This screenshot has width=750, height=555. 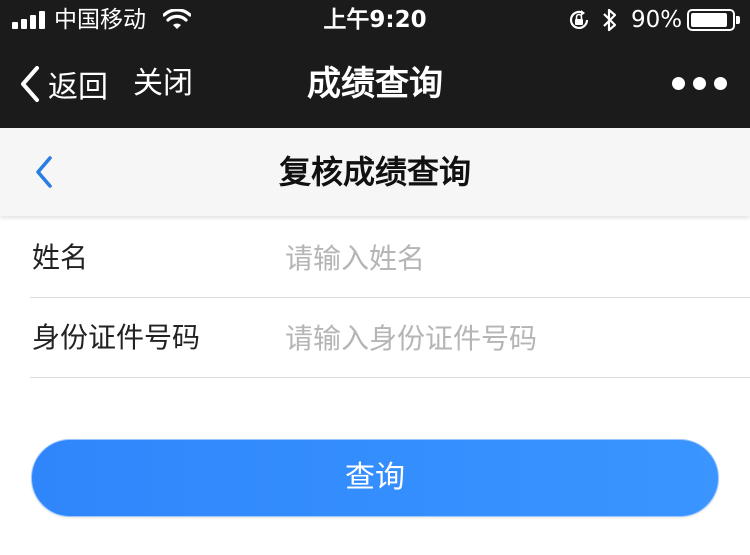 What do you see at coordinates (579, 19) in the screenshot?
I see `rotation-lock-icon` at bounding box center [579, 19].